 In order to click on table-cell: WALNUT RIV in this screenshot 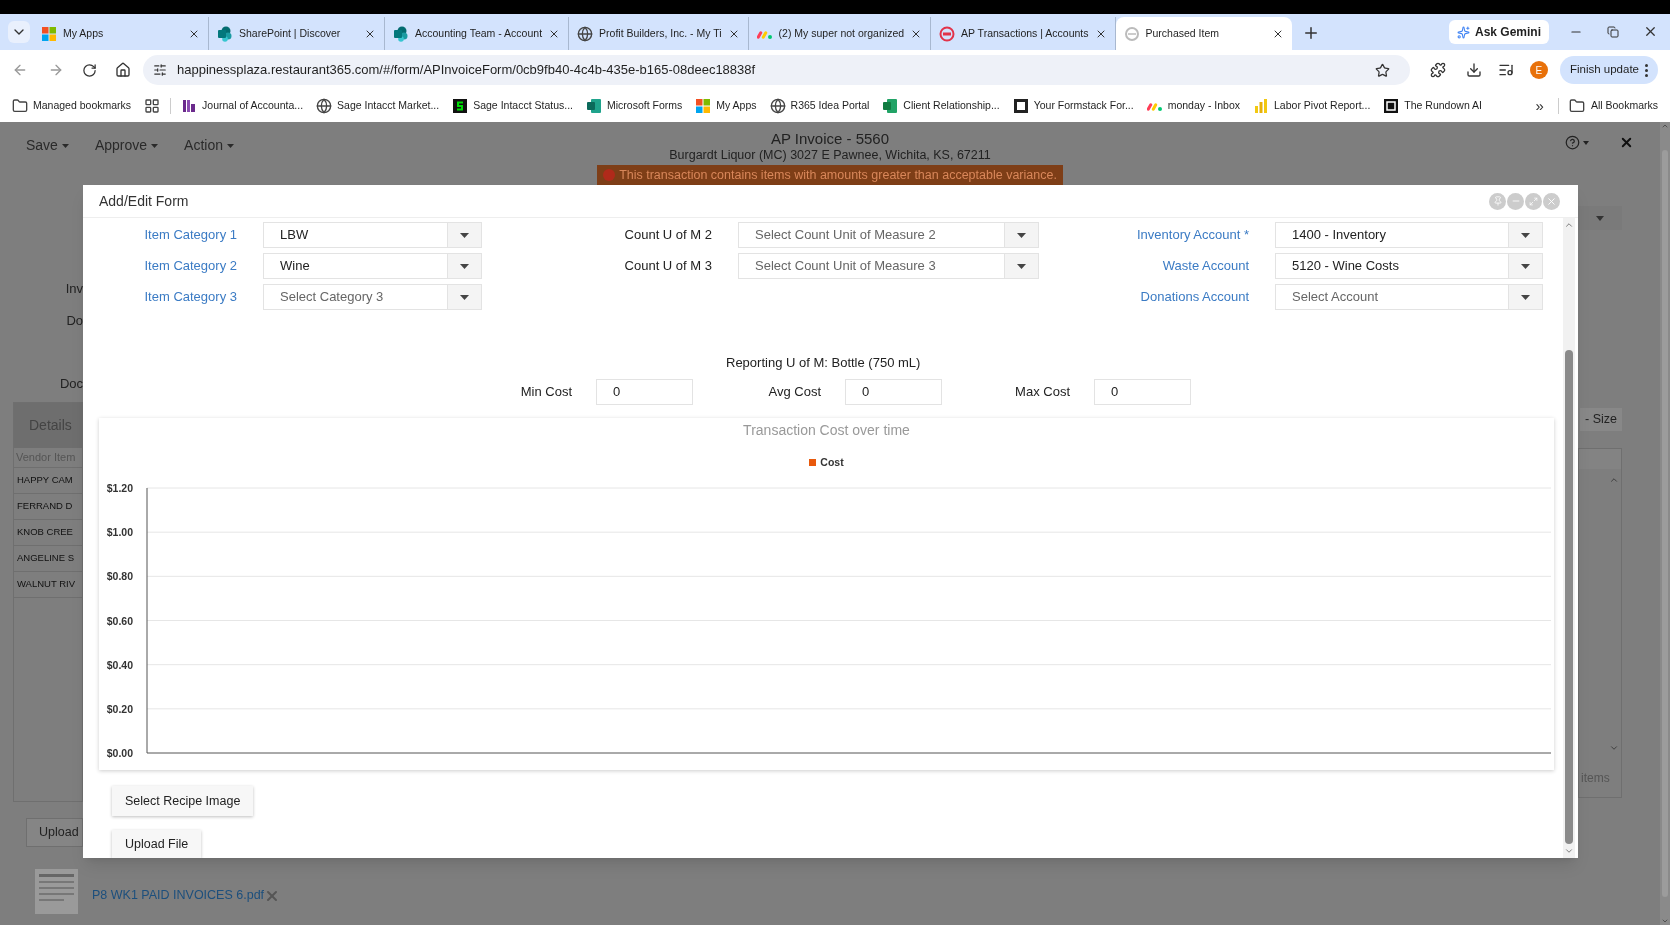, I will do `click(48, 585)`.